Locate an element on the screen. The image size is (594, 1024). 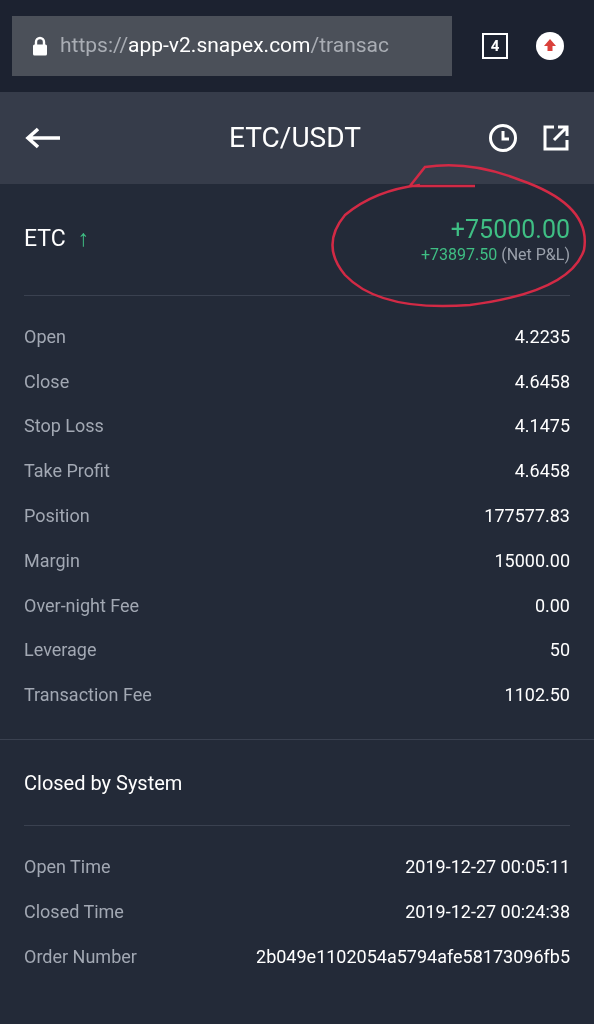
share-icon is located at coordinates (556, 138).